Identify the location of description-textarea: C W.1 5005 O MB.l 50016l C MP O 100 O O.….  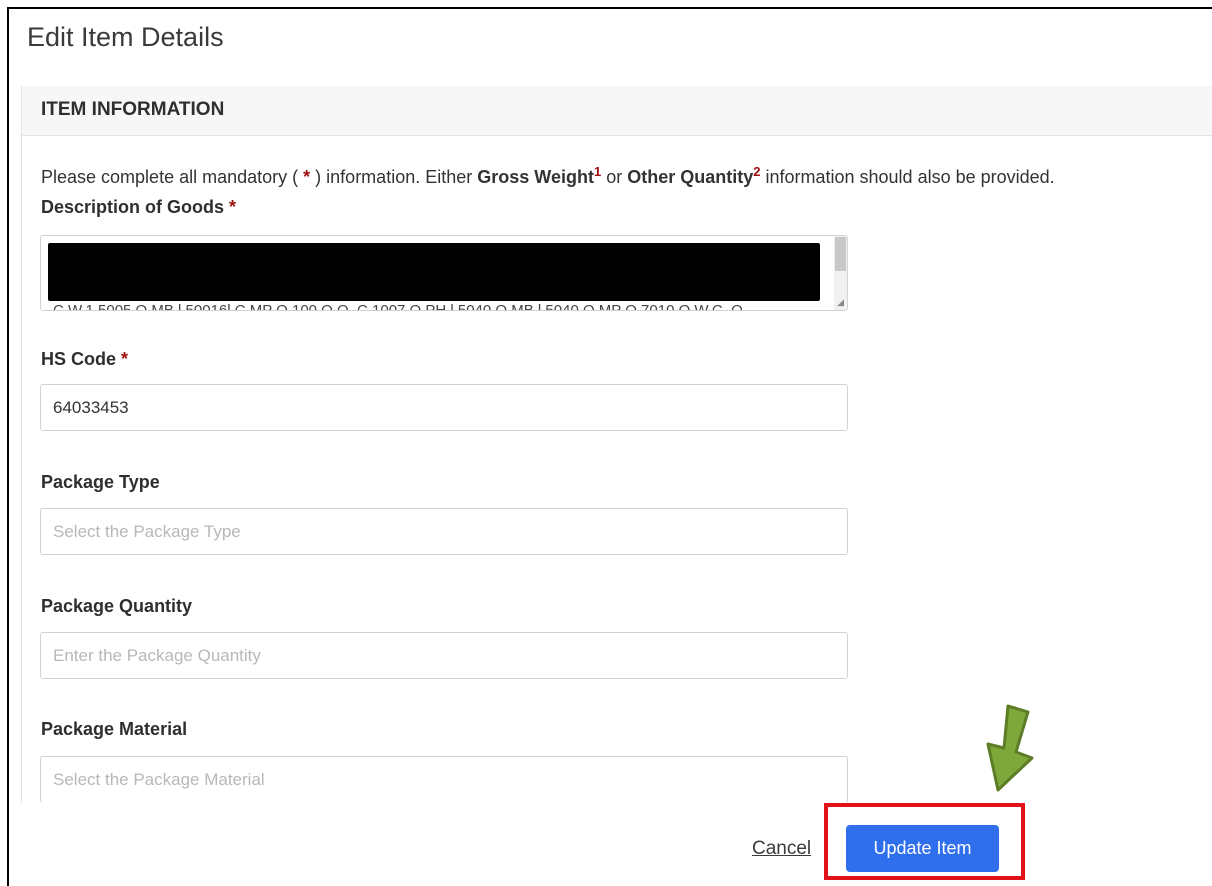
(444, 273).